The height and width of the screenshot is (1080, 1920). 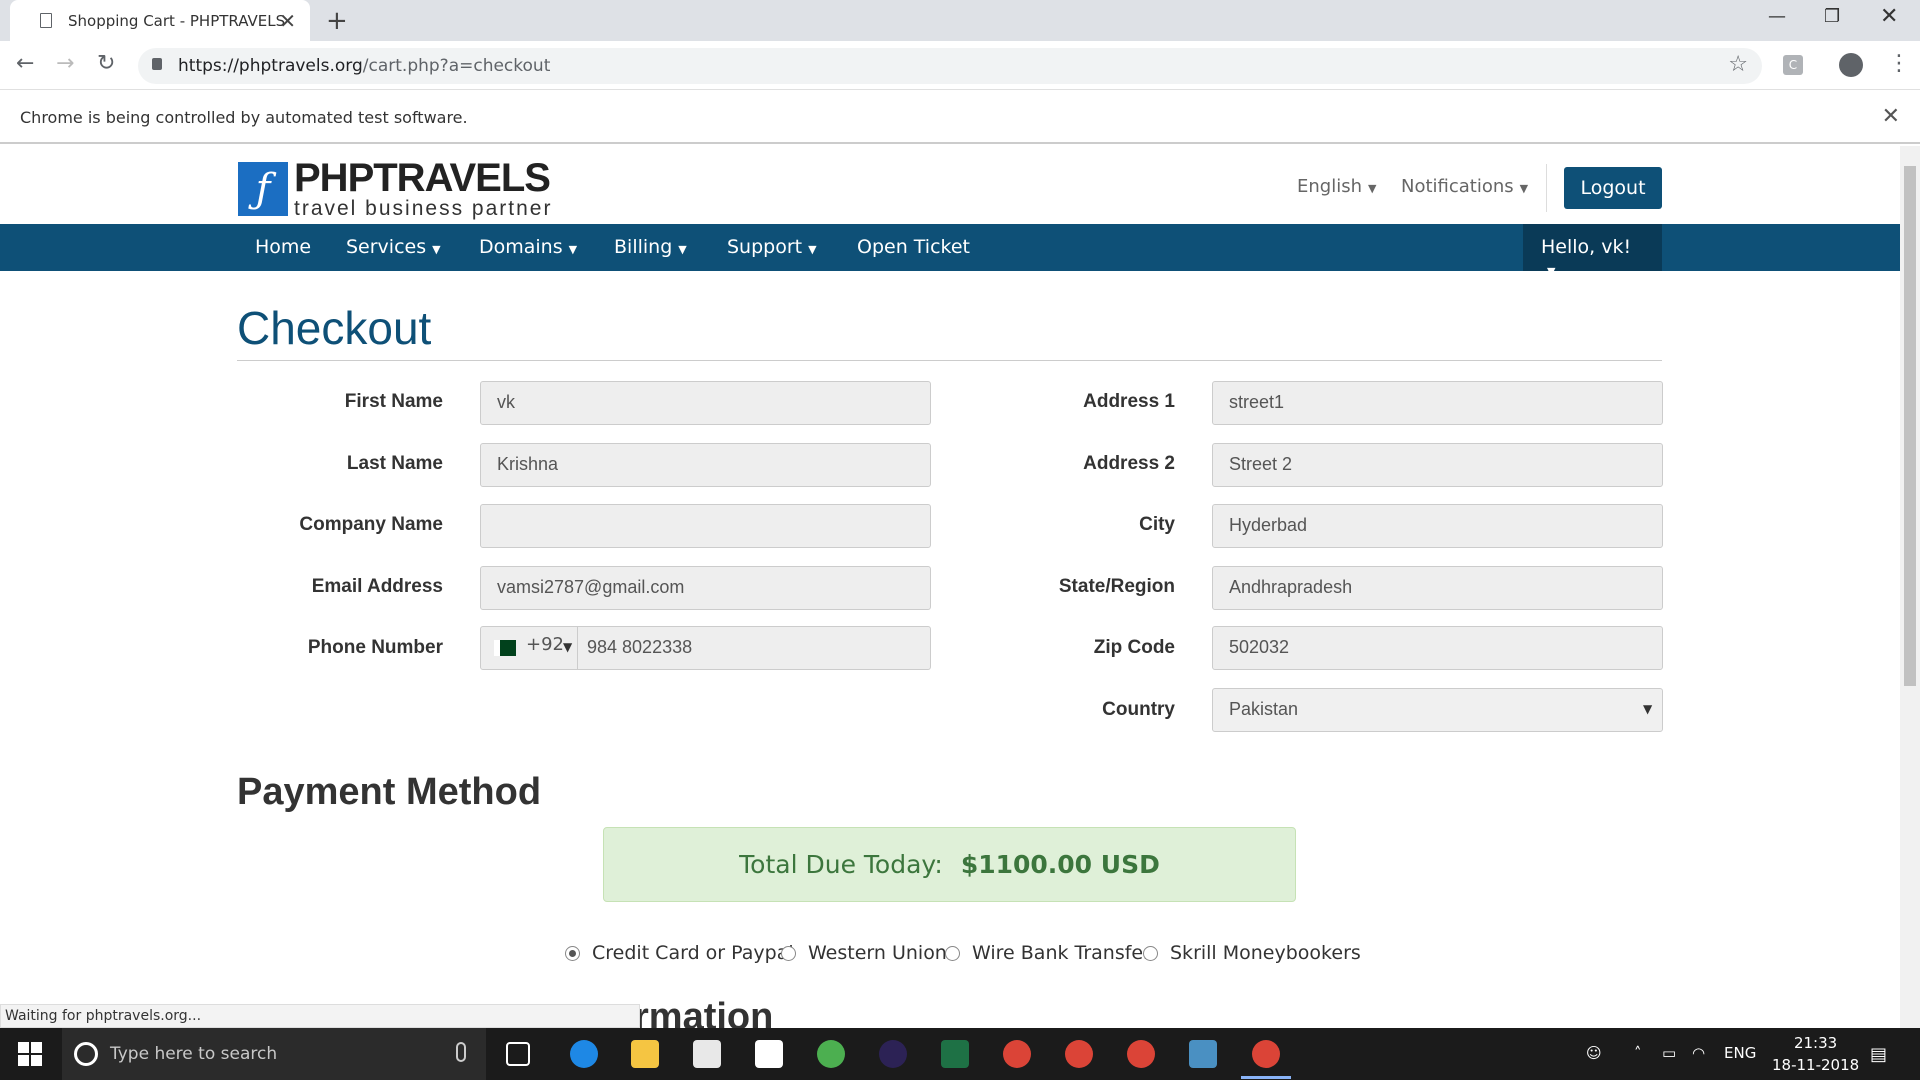 What do you see at coordinates (1061, 953) in the screenshot?
I see `payment-option-label: Wire Bank Transfer` at bounding box center [1061, 953].